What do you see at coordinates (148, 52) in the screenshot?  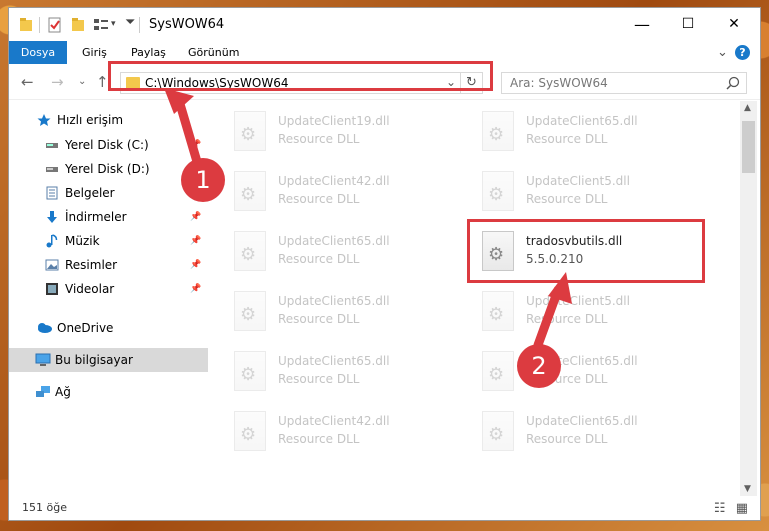 I see `tab-paylas: Paylaş` at bounding box center [148, 52].